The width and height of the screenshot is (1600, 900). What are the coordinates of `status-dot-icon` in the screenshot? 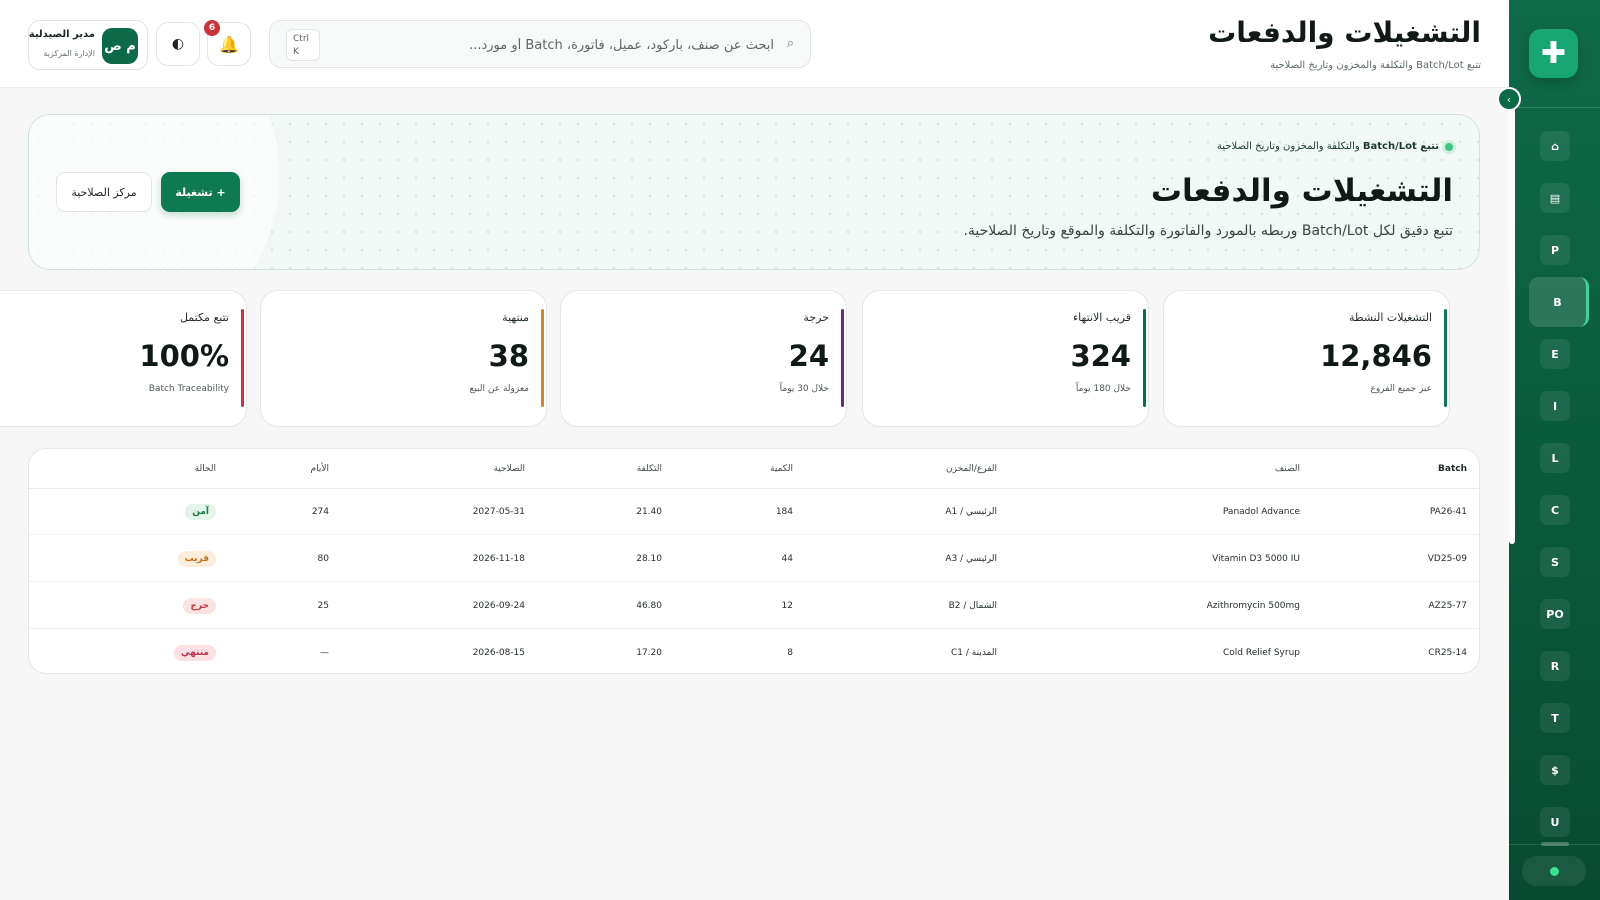 It's located at (1449, 146).